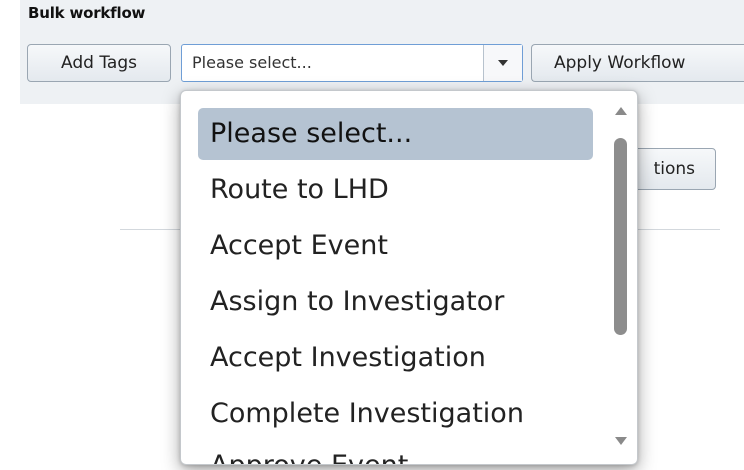 The height and width of the screenshot is (470, 744). Describe the element at coordinates (395, 452) in the screenshot. I see `dropdown-option-approve-event: Approve Event` at that location.